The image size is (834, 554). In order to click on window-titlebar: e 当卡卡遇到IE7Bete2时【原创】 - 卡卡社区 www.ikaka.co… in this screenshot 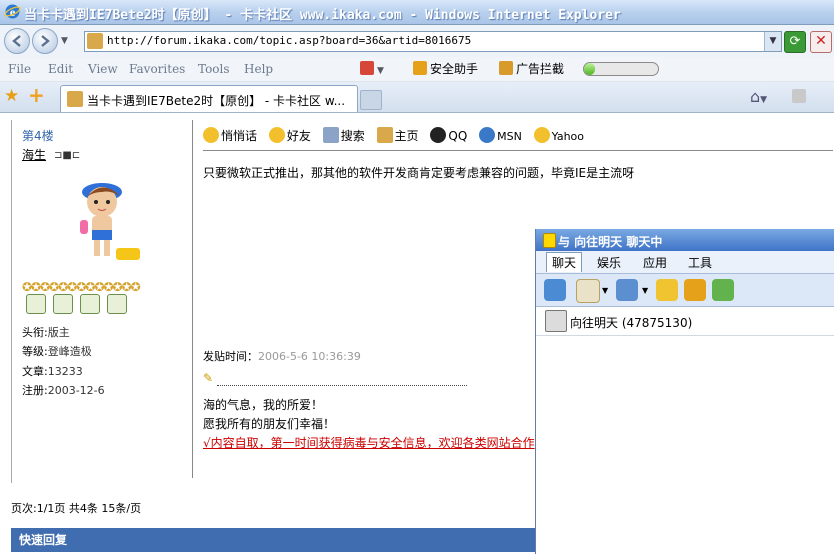, I will do `click(417, 12)`.